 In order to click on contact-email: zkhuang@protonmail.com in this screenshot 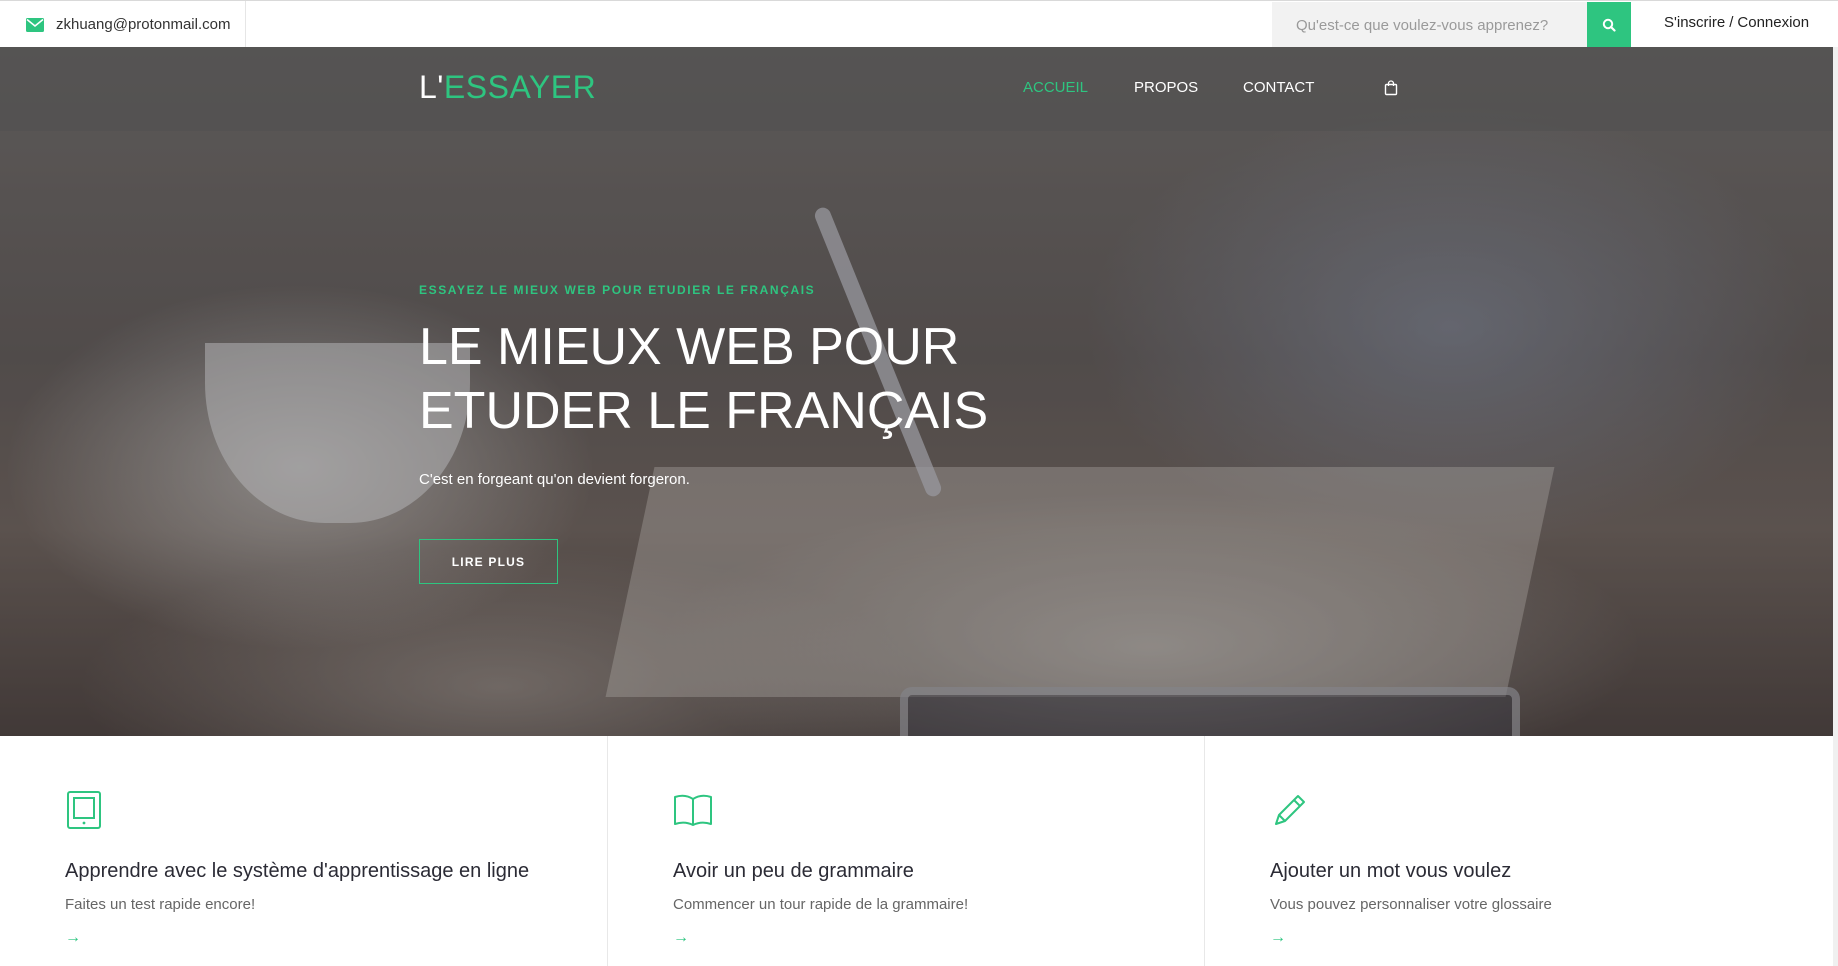, I will do `click(123, 24)`.